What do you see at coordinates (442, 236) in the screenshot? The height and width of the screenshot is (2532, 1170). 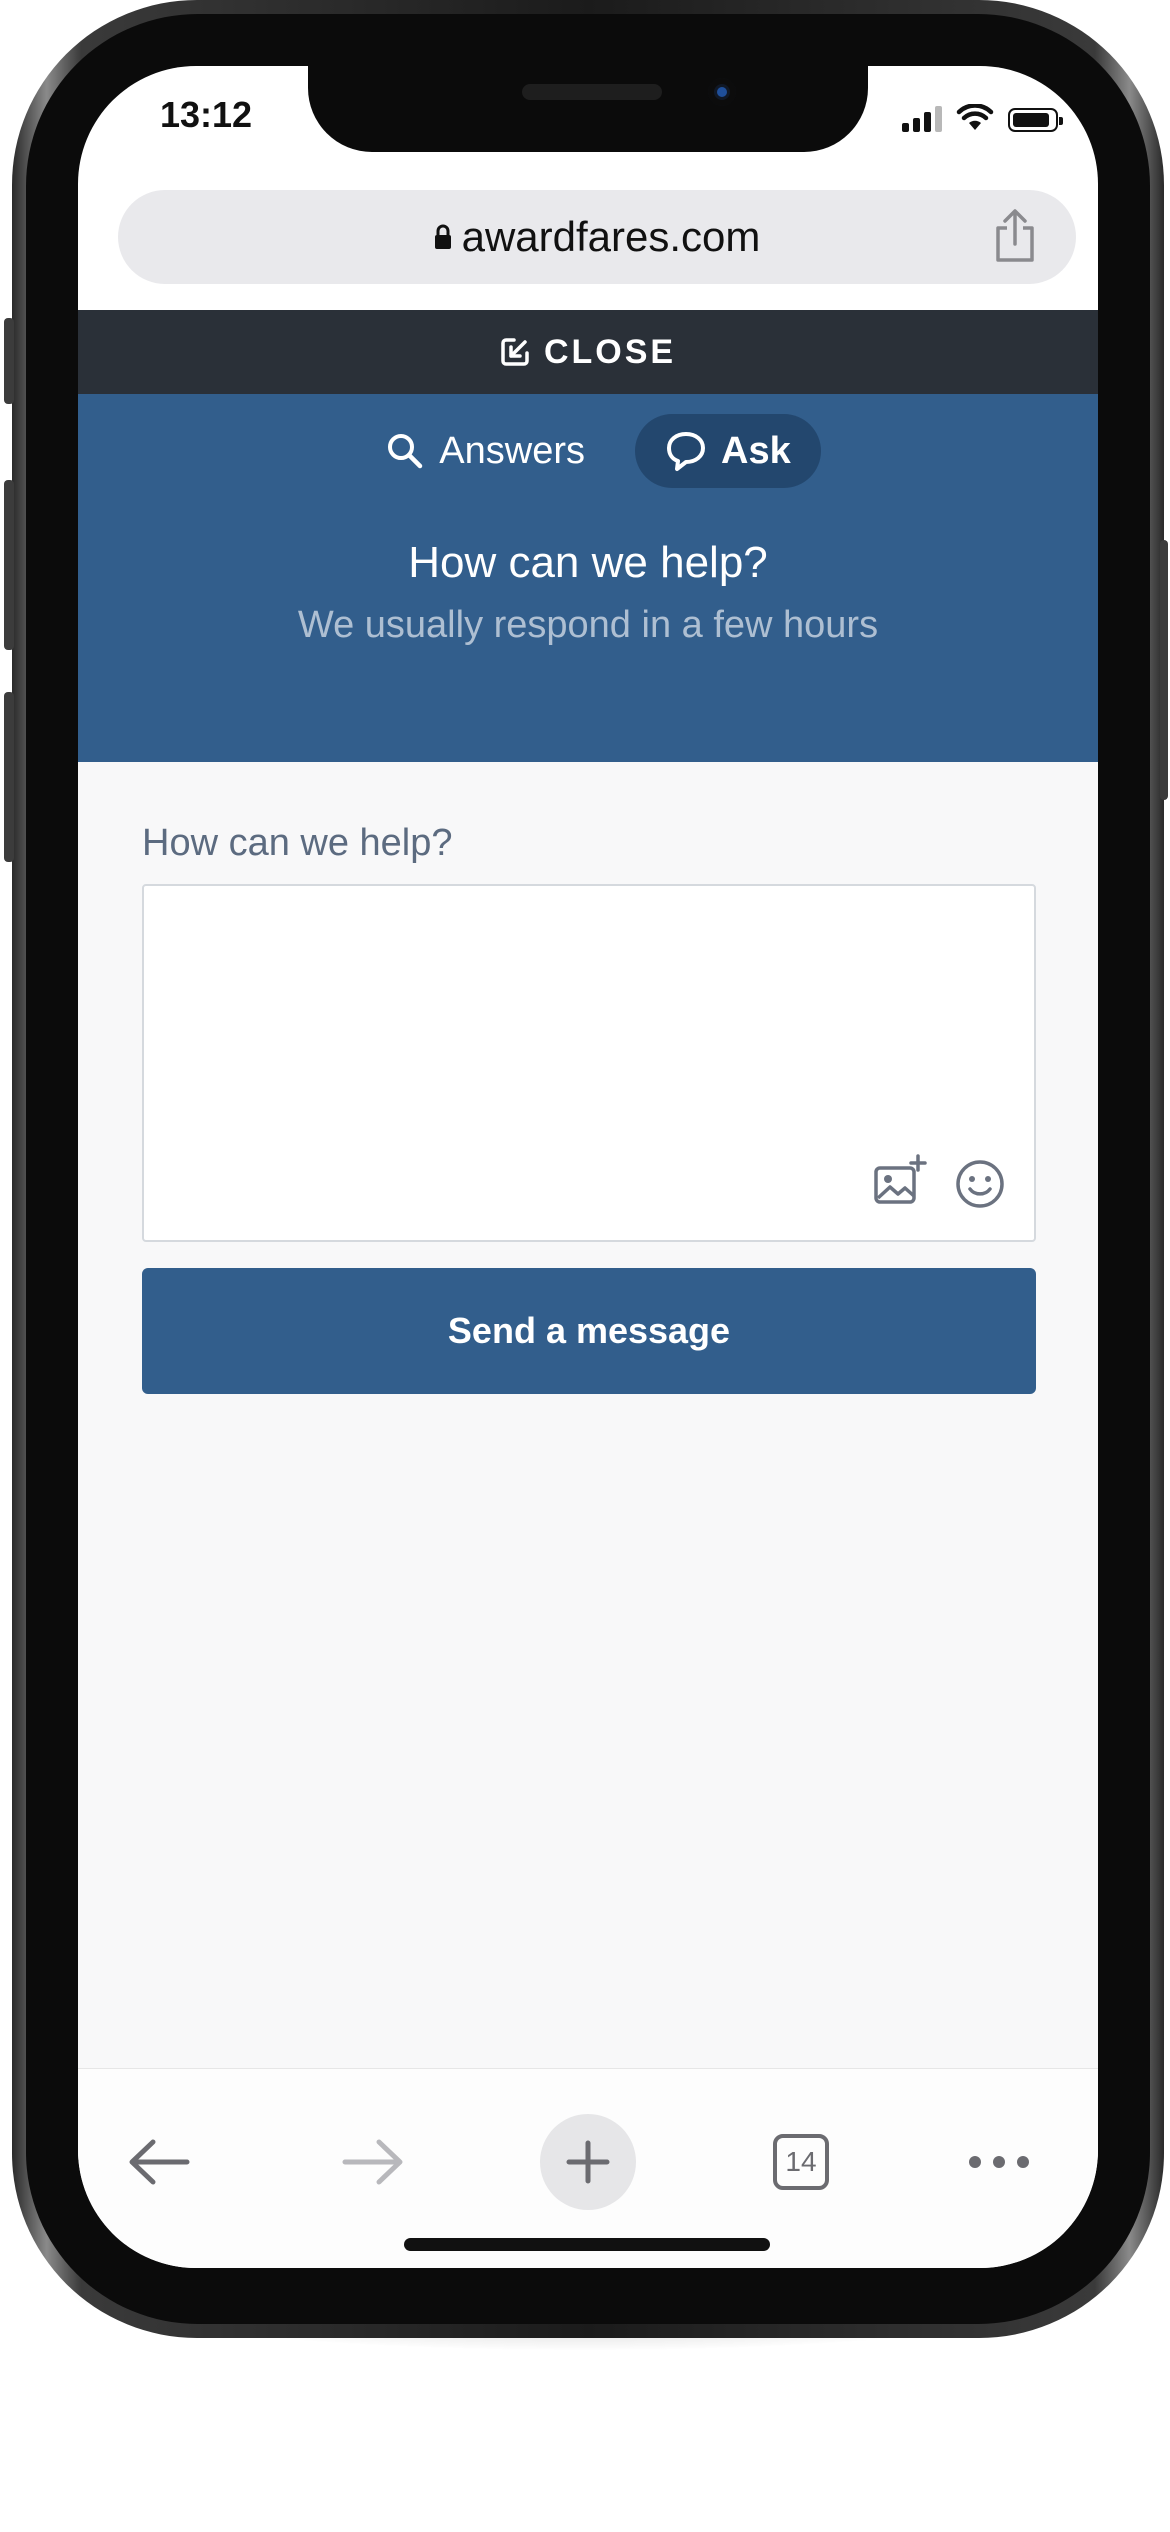 I see `lock-icon` at bounding box center [442, 236].